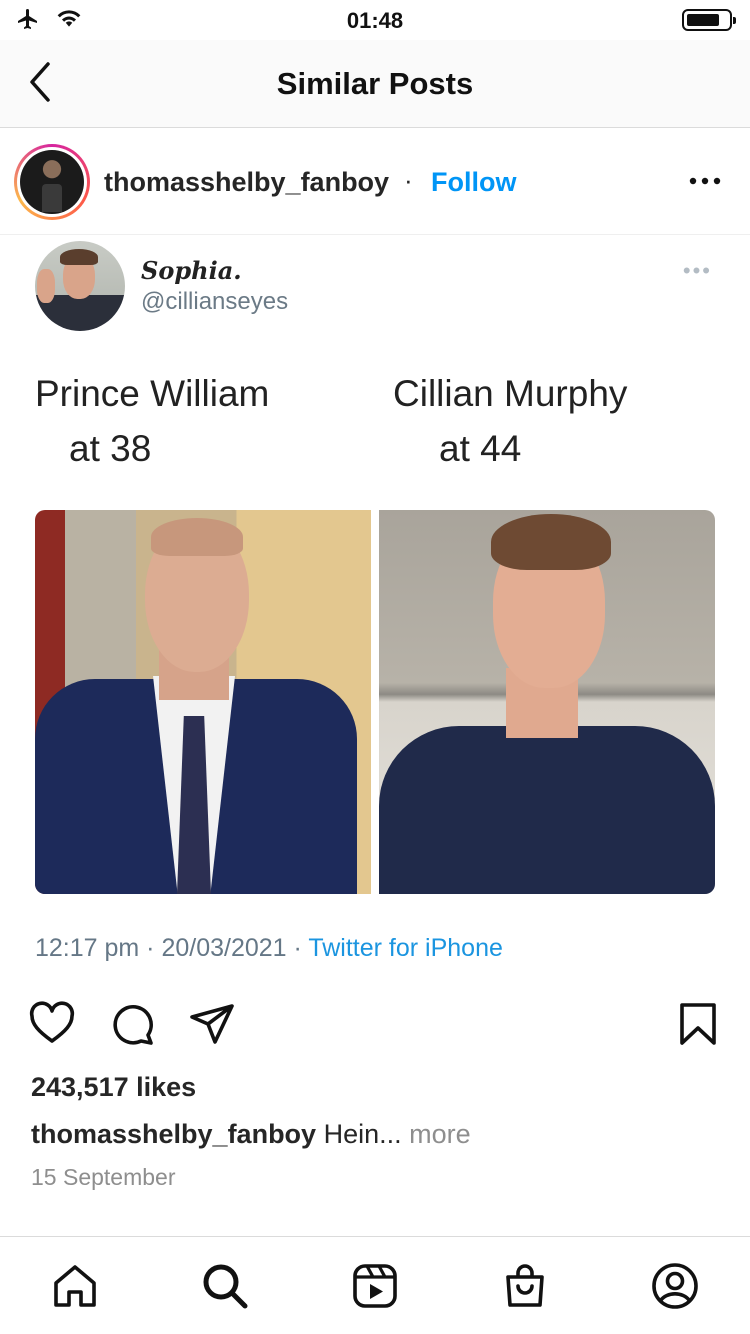 The width and height of the screenshot is (750, 1334). Describe the element at coordinates (480, 448) in the screenshot. I see `right-label-age: at 44` at that location.